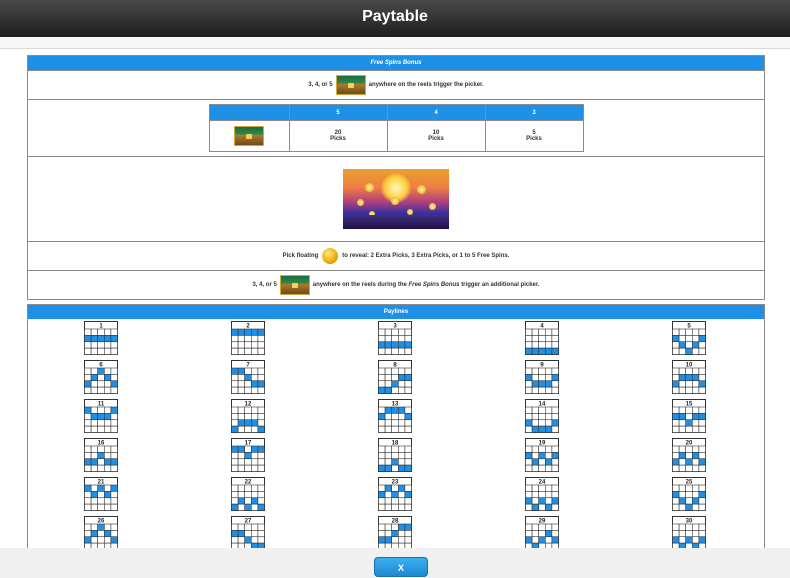 The height and width of the screenshot is (578, 790). Describe the element at coordinates (541, 455) in the screenshot. I see `payline-item: 19` at that location.